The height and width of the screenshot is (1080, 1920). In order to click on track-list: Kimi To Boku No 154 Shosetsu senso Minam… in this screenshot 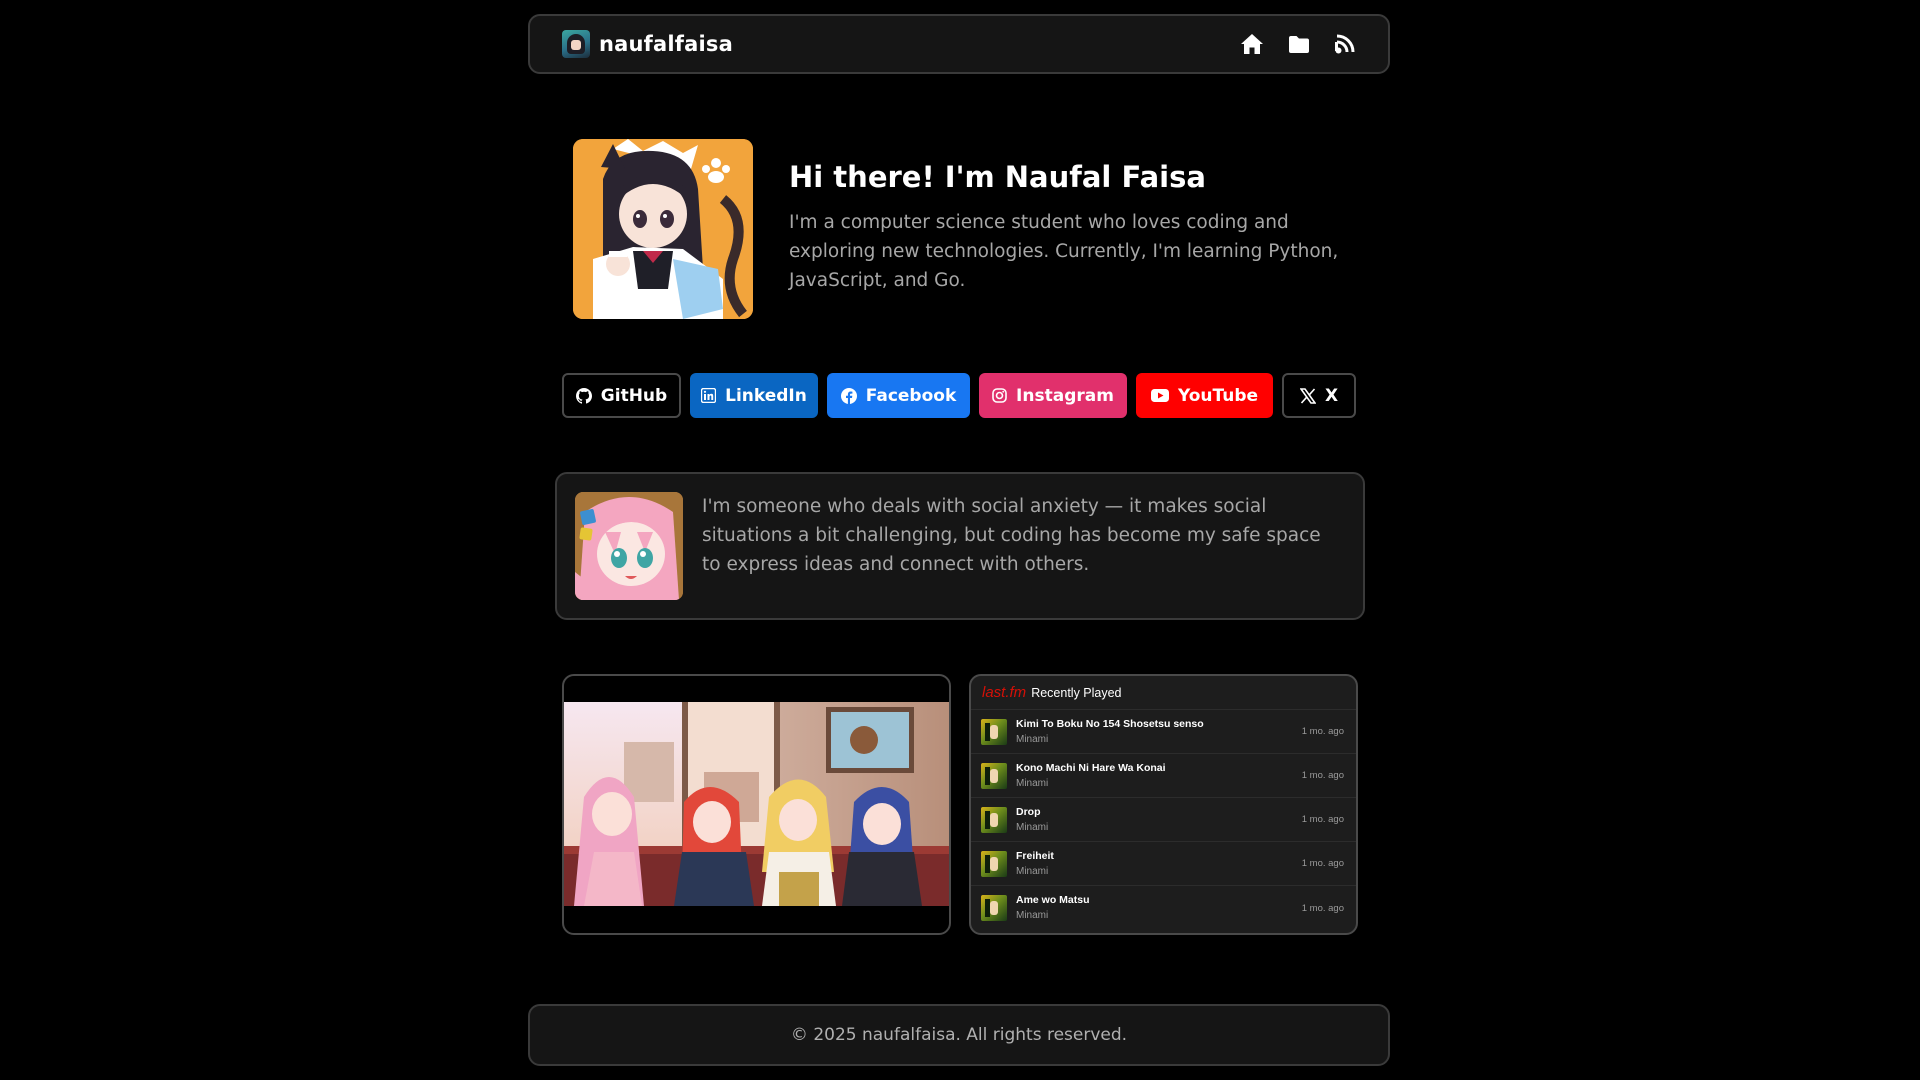, I will do `click(1163, 820)`.